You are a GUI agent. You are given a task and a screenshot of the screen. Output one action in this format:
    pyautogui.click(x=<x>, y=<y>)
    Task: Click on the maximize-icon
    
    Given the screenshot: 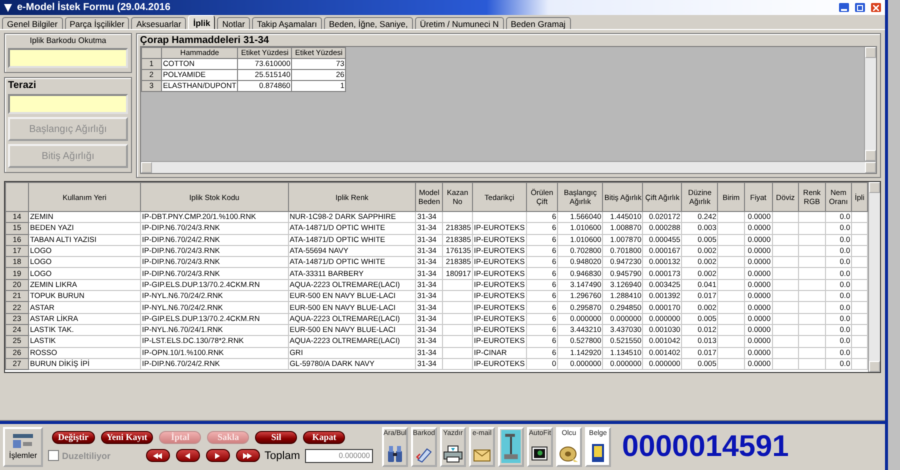 What is the action you would take?
    pyautogui.click(x=860, y=7)
    